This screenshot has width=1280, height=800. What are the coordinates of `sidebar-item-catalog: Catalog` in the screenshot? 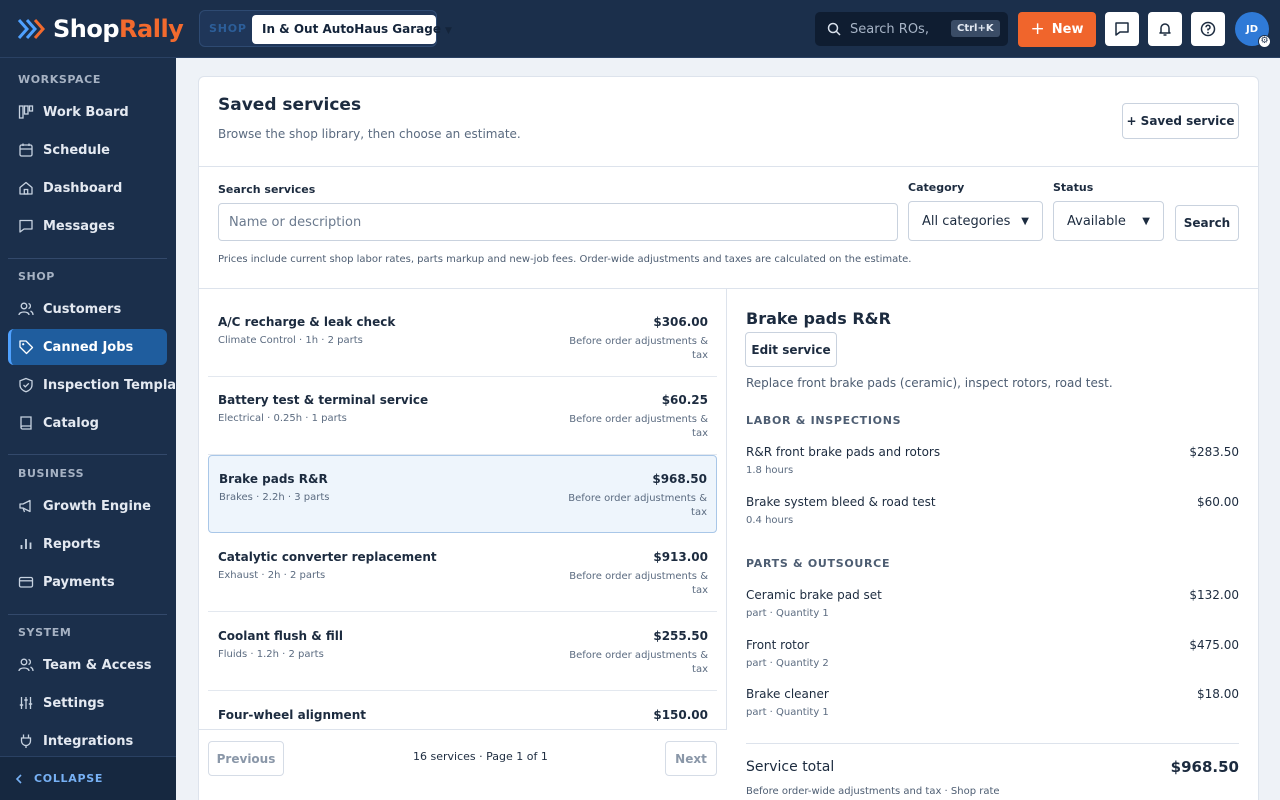 It's located at (87, 423).